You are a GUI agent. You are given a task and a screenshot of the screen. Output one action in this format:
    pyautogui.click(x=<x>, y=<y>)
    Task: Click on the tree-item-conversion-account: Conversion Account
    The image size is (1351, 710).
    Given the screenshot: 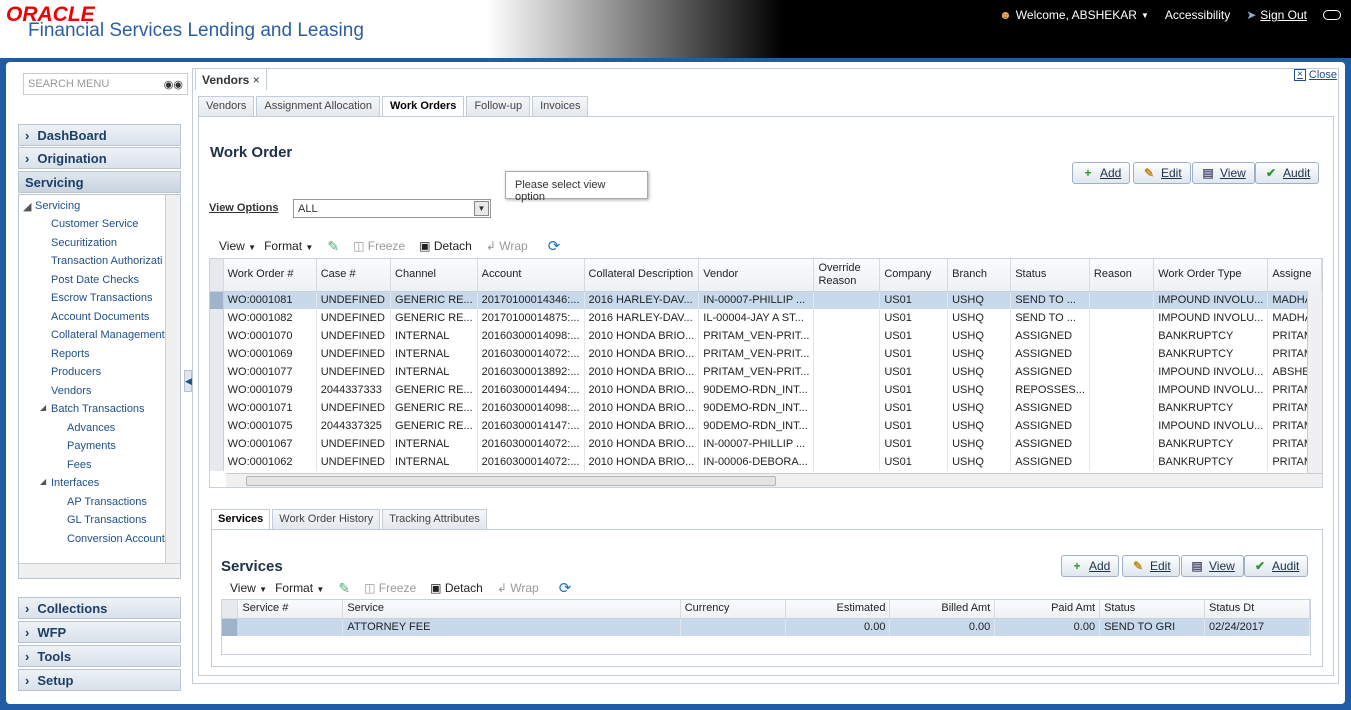 What is the action you would take?
    pyautogui.click(x=116, y=539)
    